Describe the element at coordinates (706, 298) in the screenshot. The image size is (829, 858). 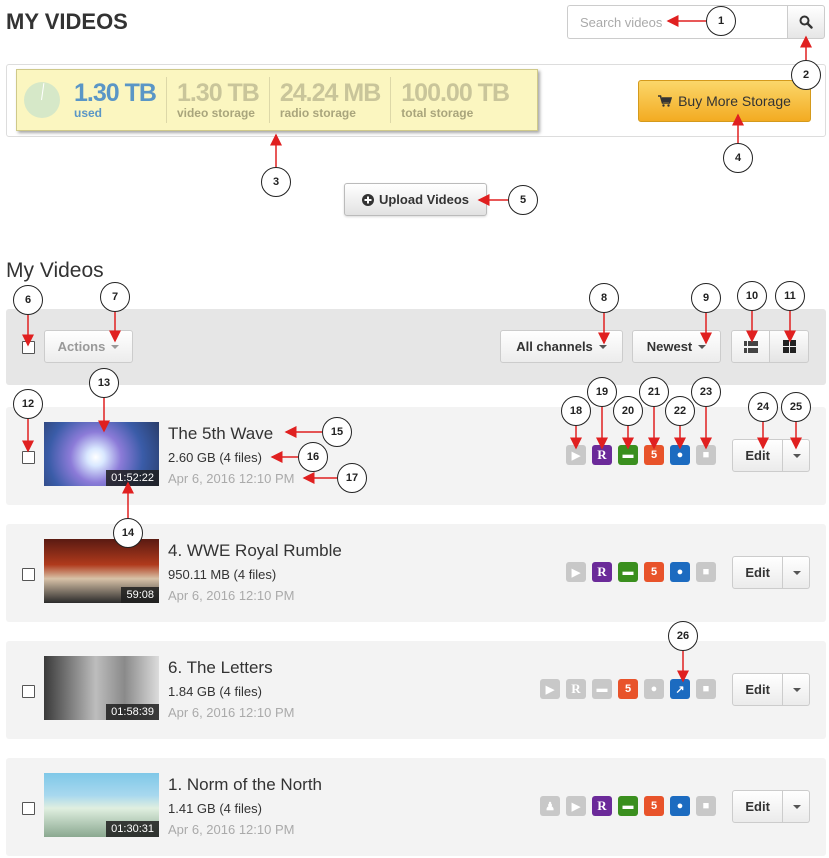
I see `callout-9: 9` at that location.